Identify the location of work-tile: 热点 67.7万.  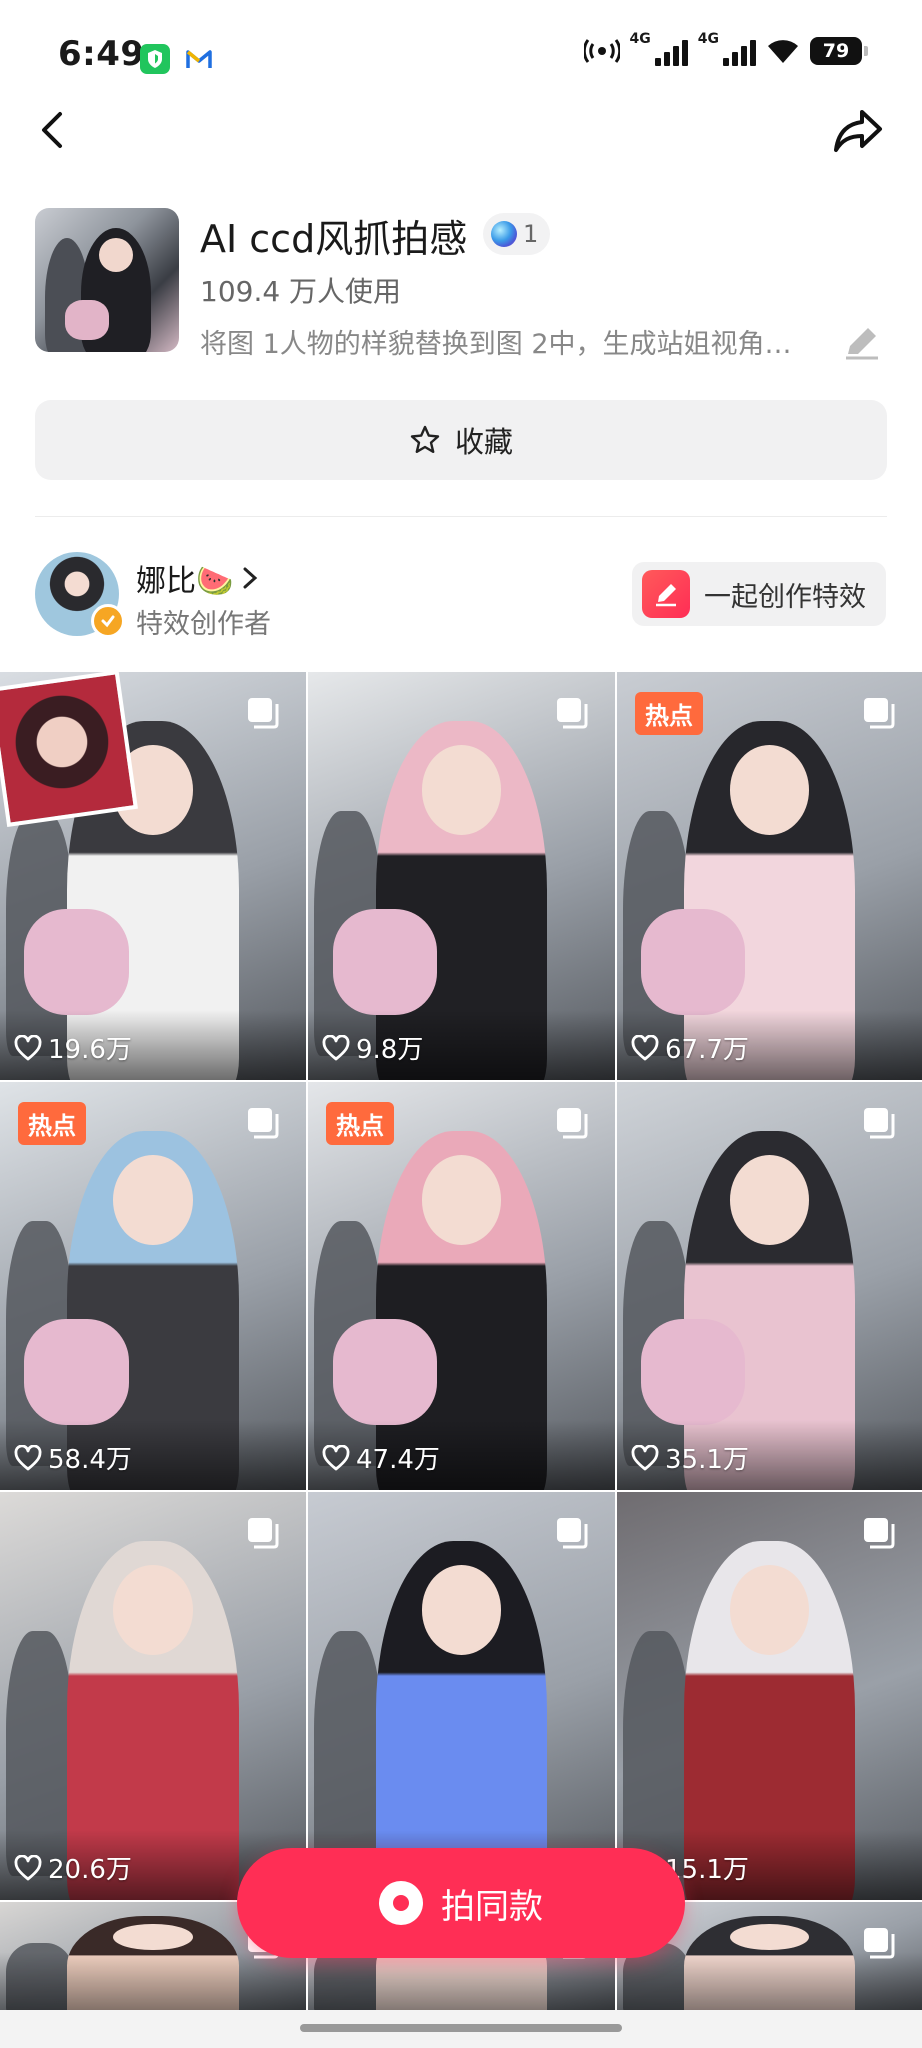
(769, 876).